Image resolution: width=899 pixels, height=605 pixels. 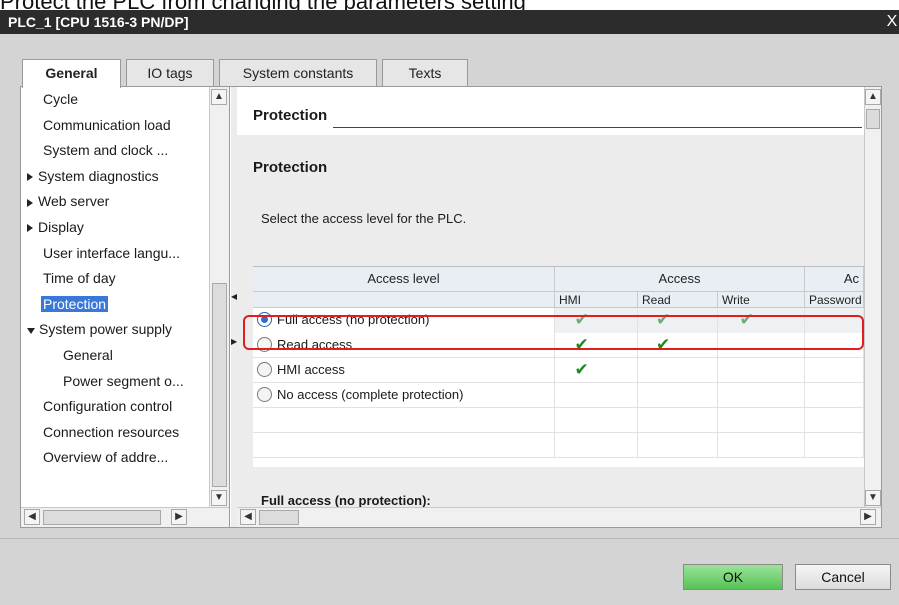 I want to click on nav-item: Configuration control, so click(x=107, y=406).